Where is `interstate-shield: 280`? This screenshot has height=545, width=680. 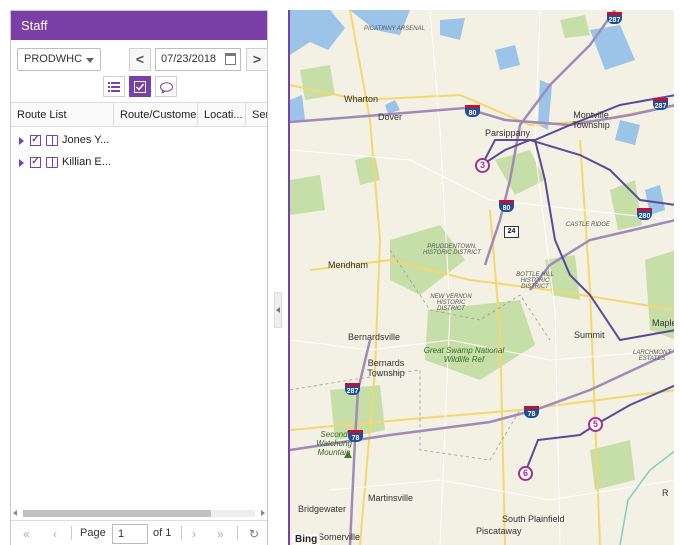 interstate-shield: 280 is located at coordinates (644, 214).